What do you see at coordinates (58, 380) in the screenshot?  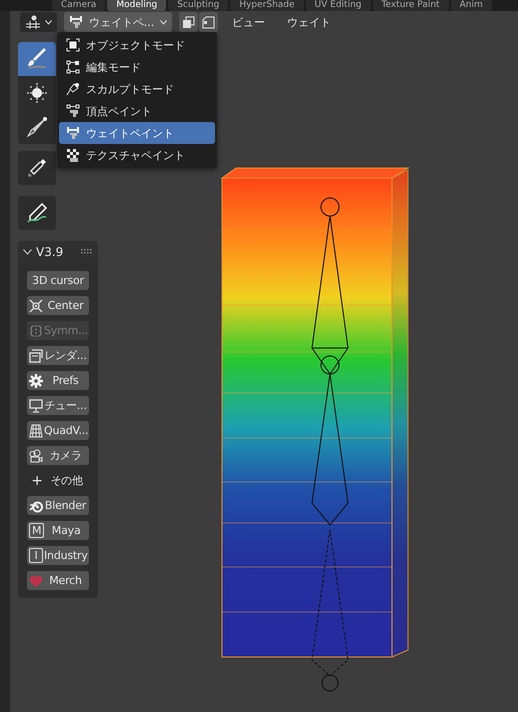 I see `panel-button: Prefs` at bounding box center [58, 380].